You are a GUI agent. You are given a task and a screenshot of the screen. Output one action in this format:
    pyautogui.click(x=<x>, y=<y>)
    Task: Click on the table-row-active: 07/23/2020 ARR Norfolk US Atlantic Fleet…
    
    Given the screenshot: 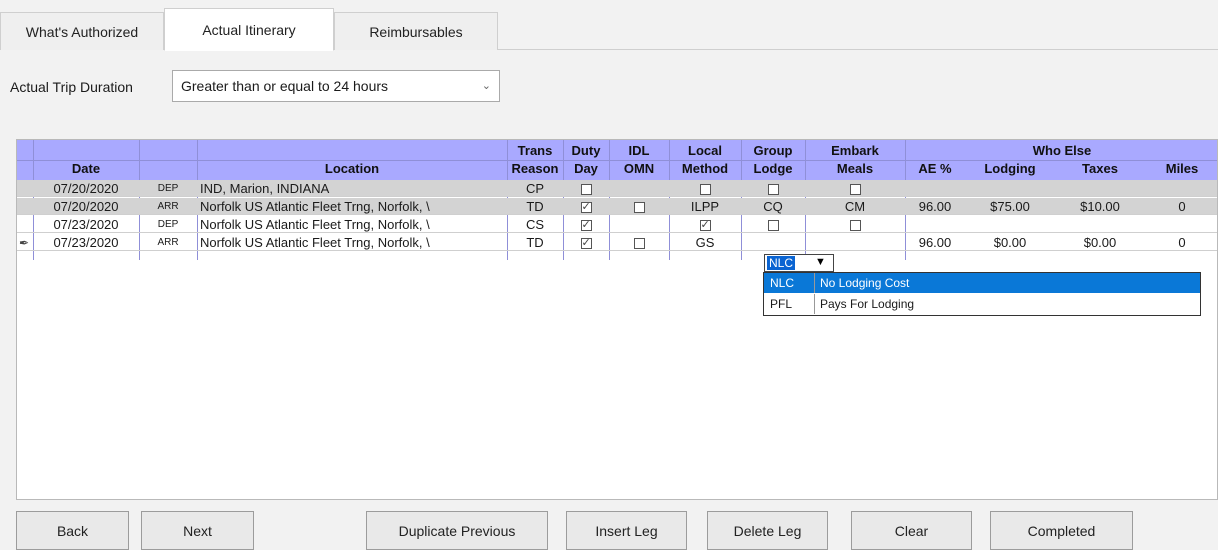 What is the action you would take?
    pyautogui.click(x=617, y=242)
    